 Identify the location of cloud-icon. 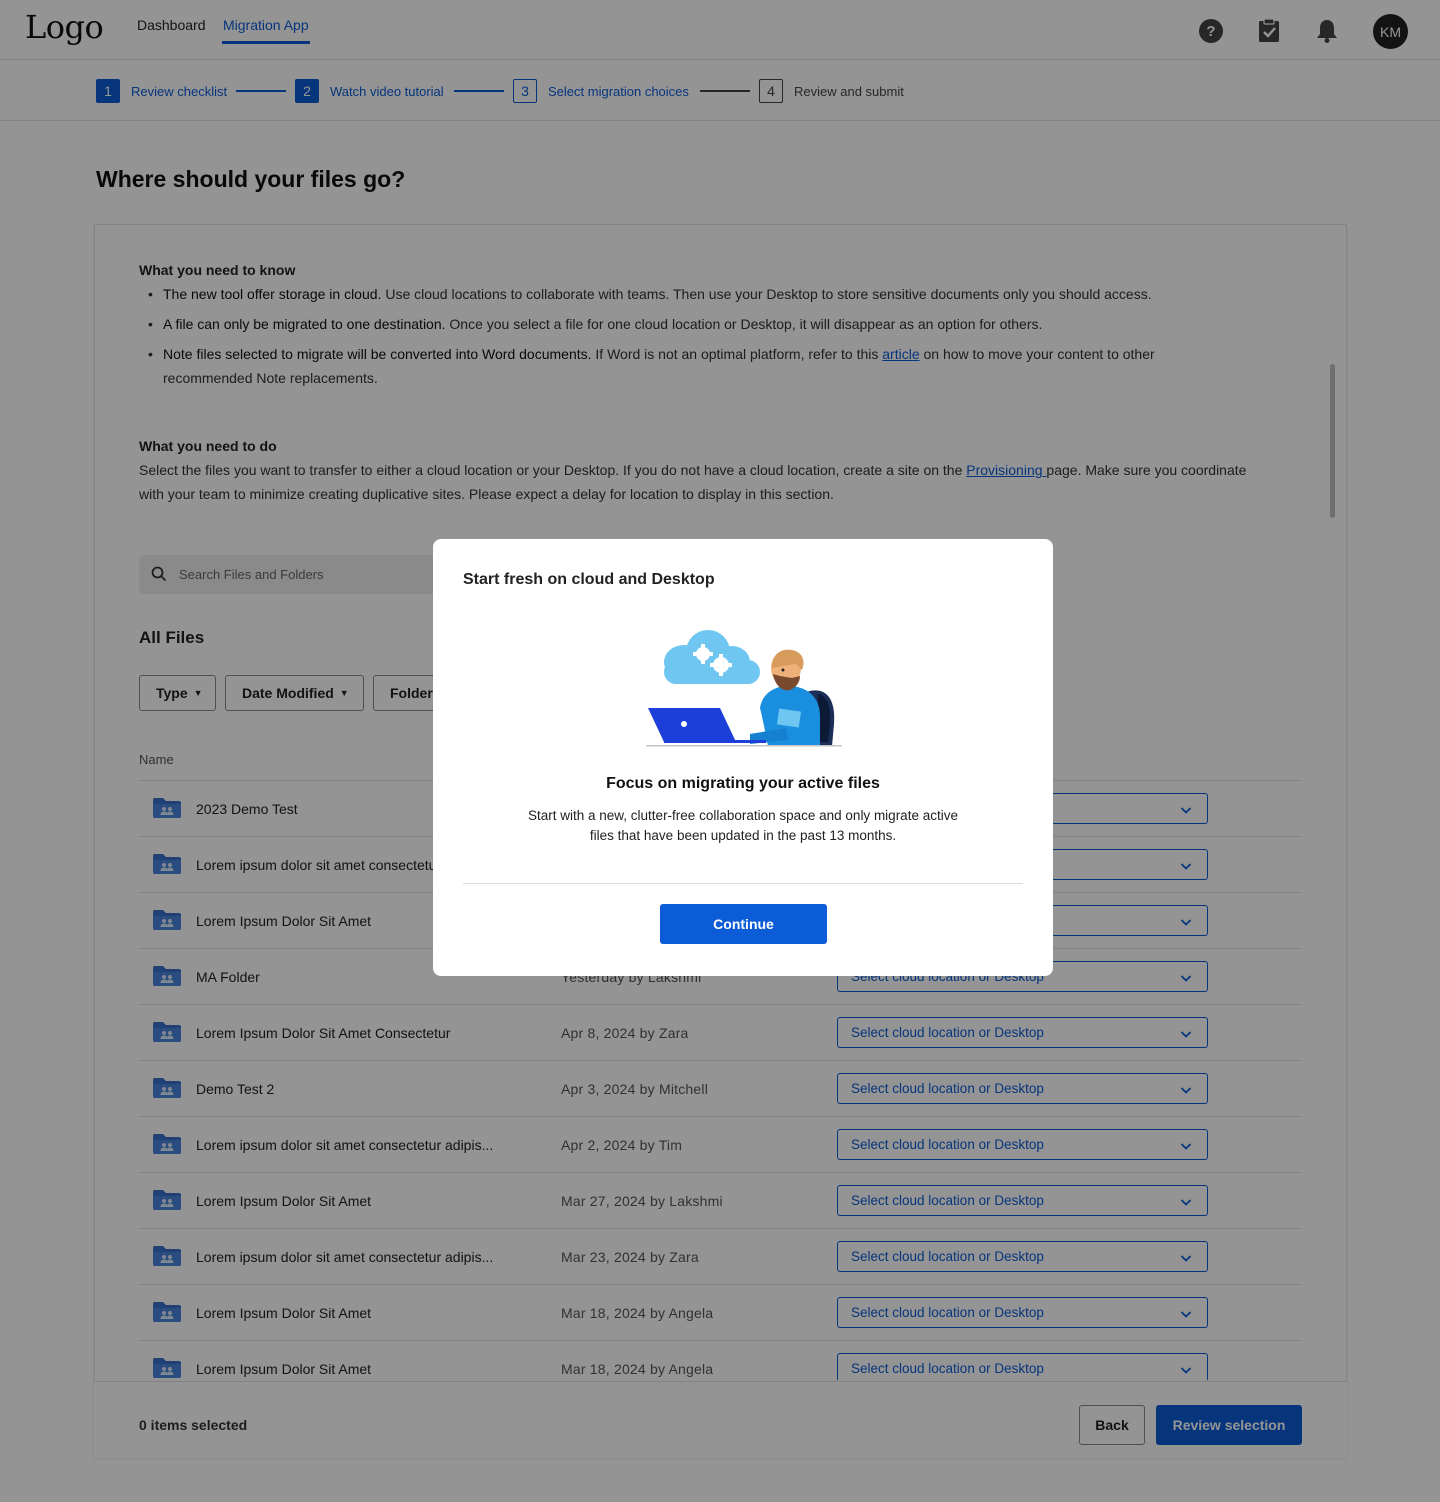
(712, 657).